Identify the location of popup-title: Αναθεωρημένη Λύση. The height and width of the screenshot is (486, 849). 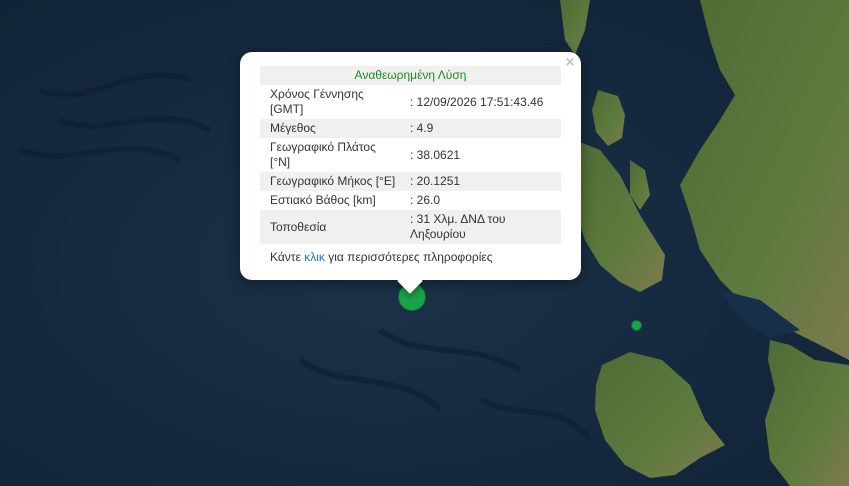
(410, 75).